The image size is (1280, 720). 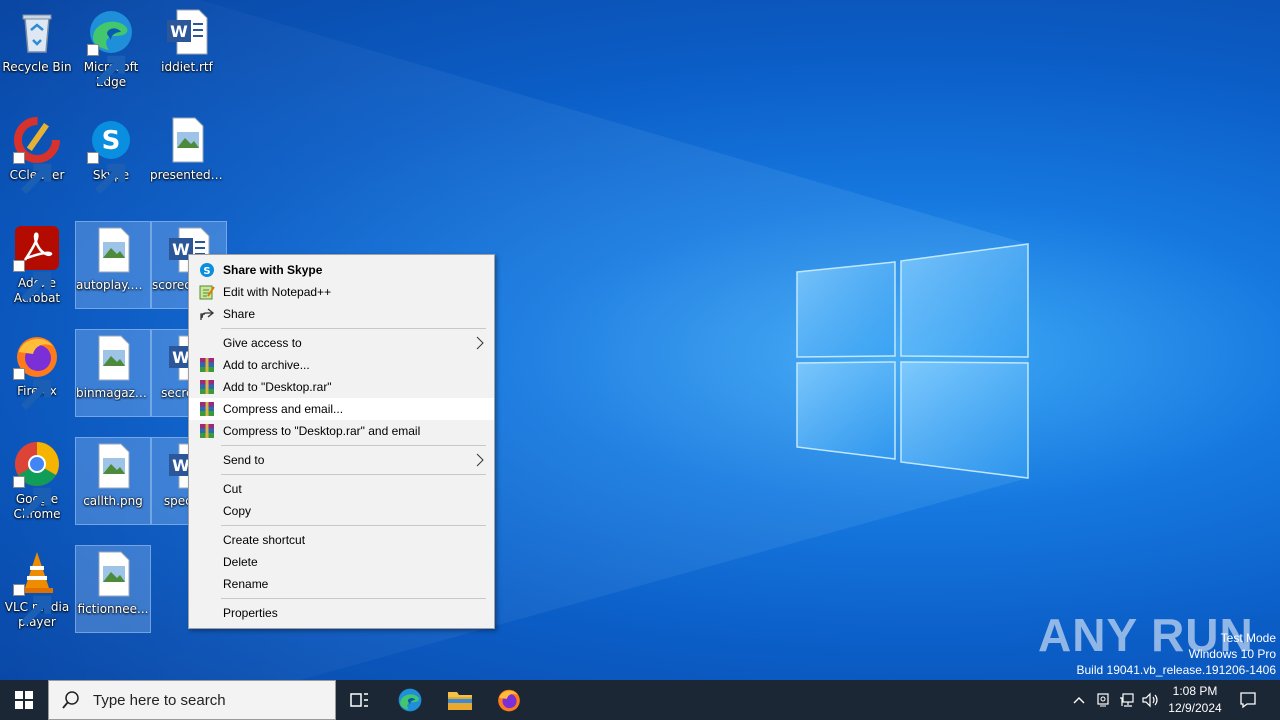 I want to click on desktop-icon-google-chrome: Google Chrome, so click(x=37, y=479).